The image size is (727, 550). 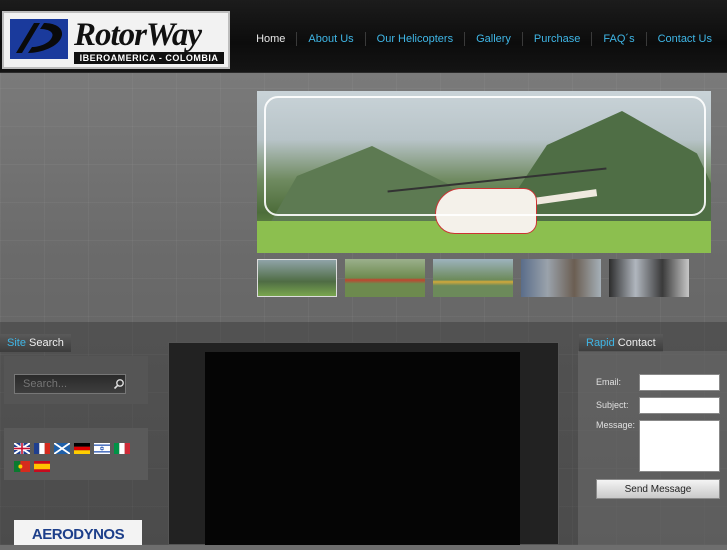 I want to click on gallery-thumbnails, so click(x=477, y=278).